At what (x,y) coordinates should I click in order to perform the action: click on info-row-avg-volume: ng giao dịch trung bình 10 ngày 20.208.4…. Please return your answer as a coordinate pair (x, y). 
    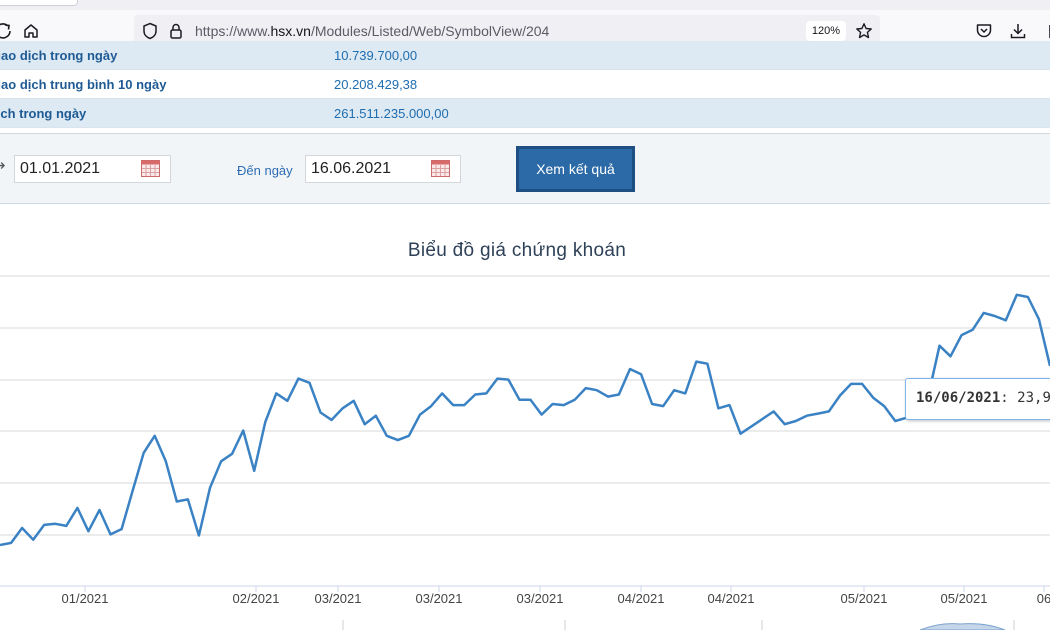
    Looking at the image, I should click on (525, 84).